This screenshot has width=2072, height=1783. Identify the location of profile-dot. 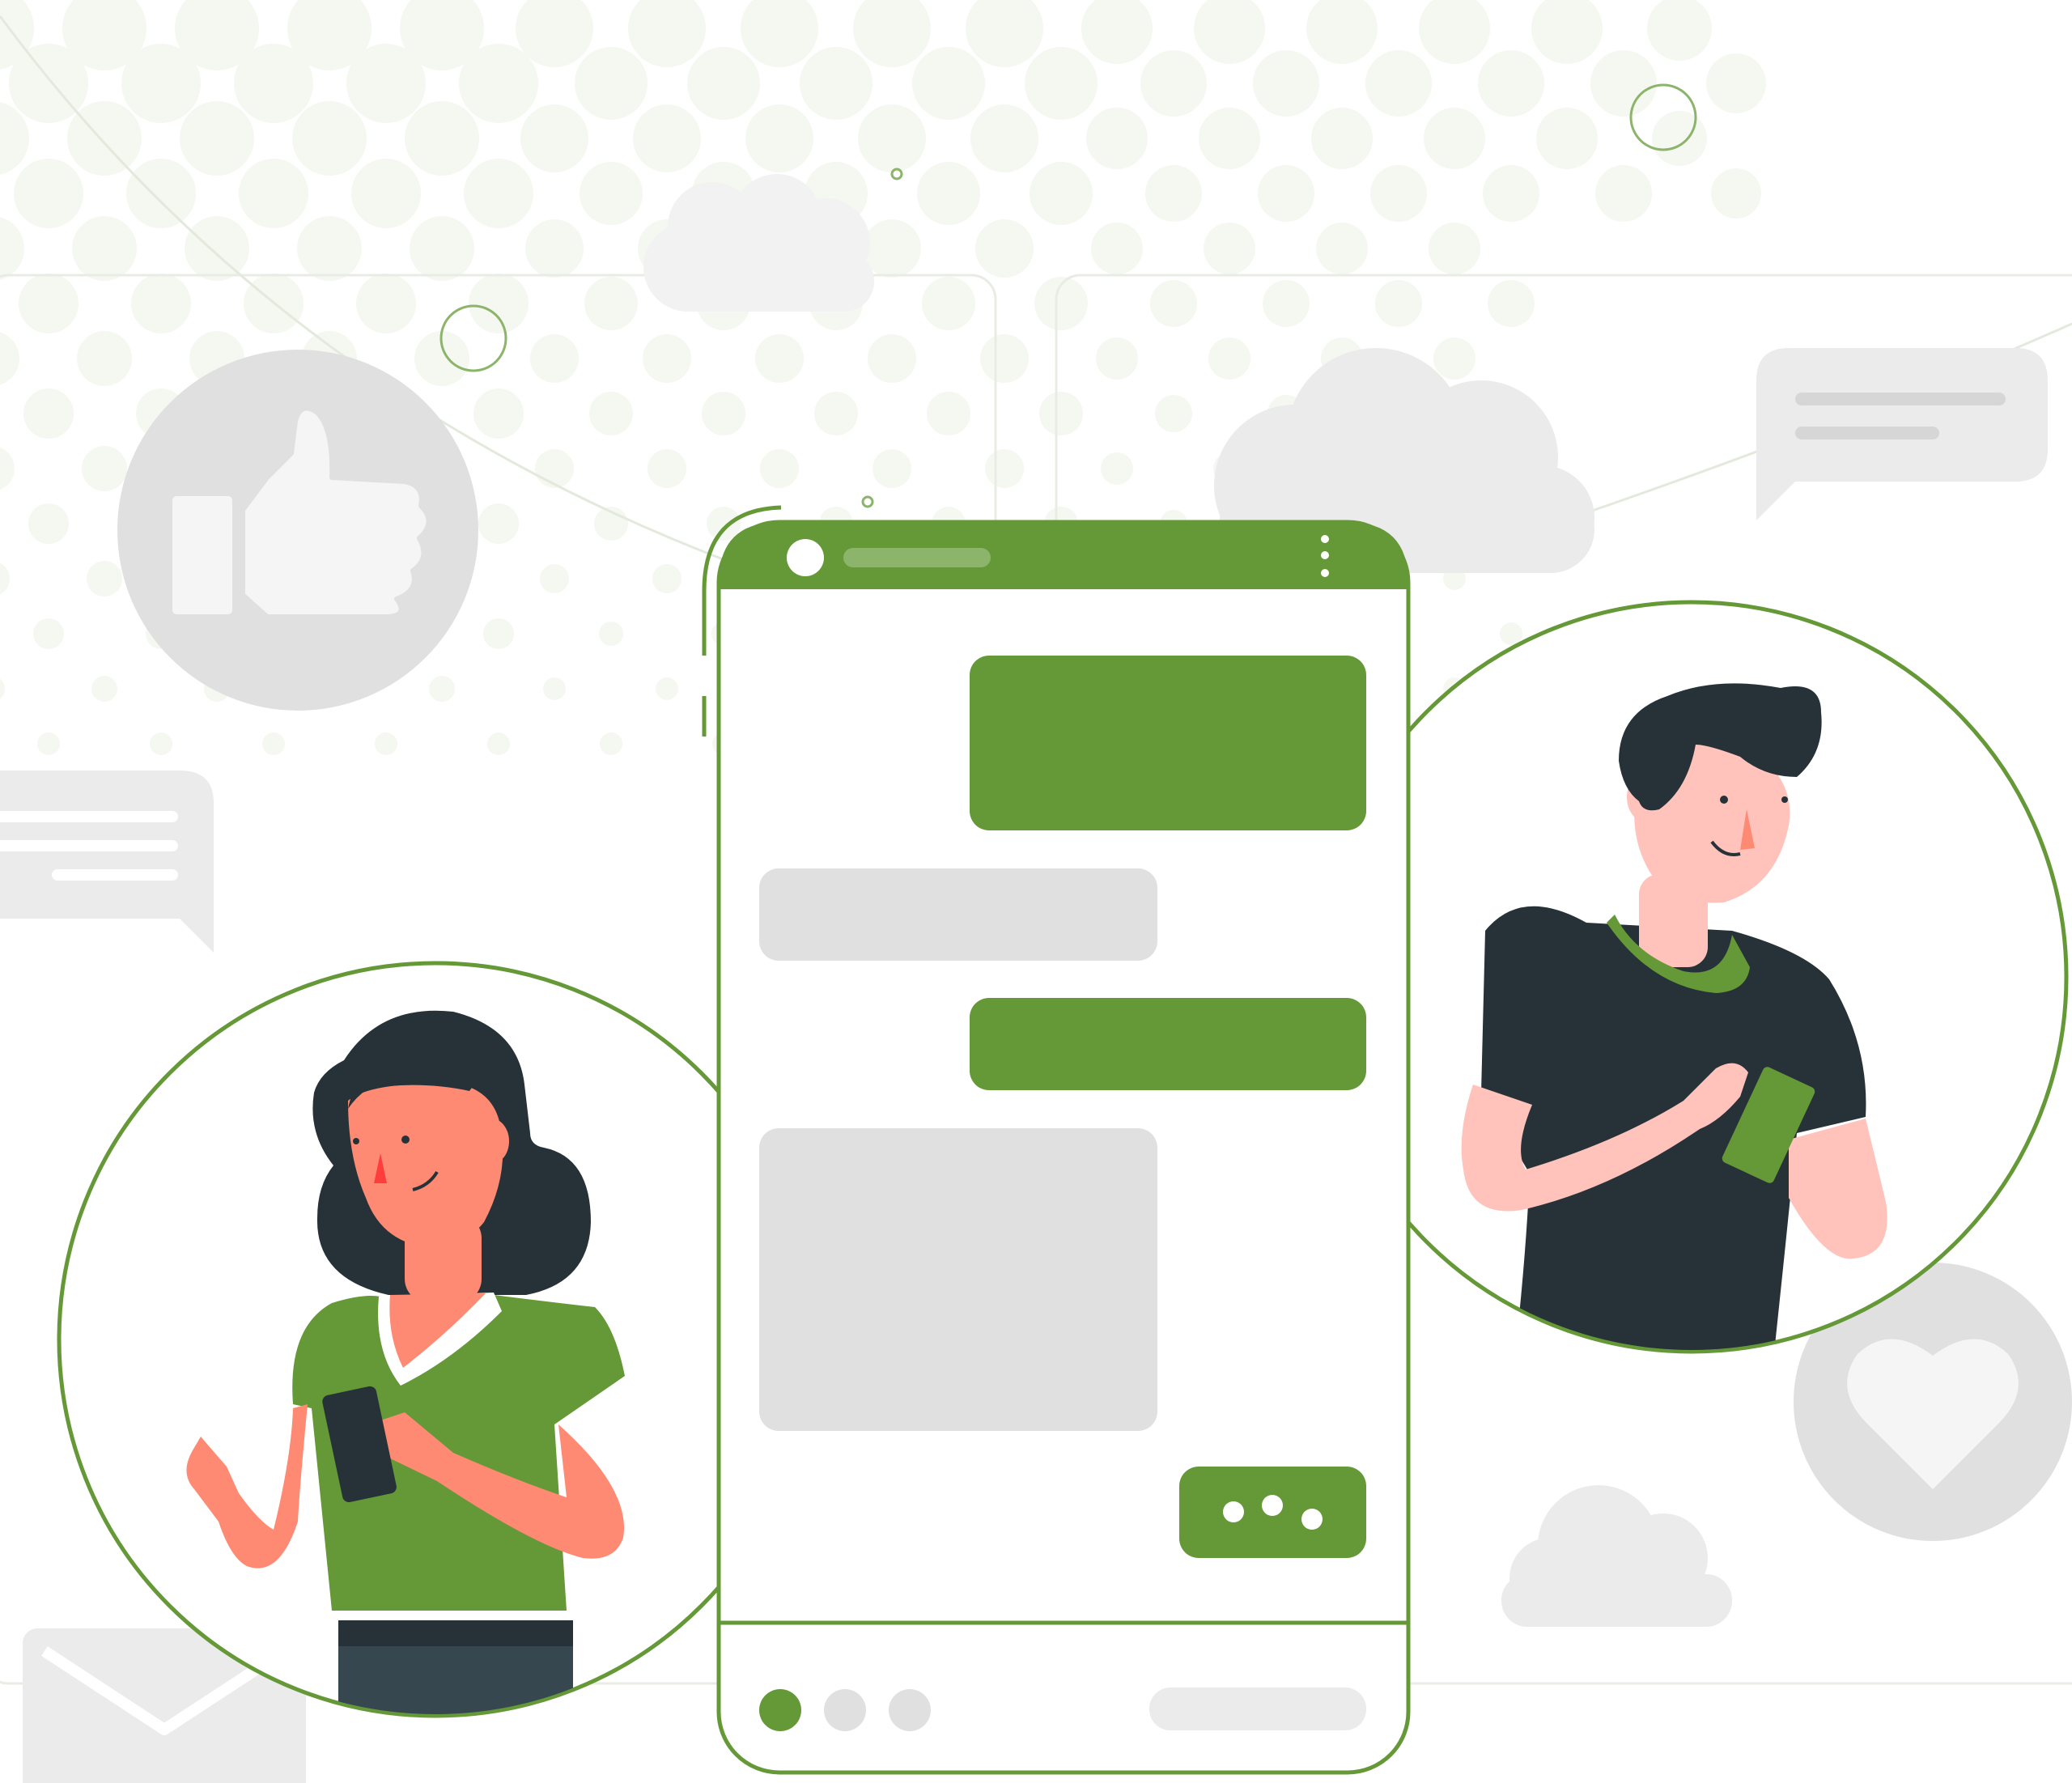
(805, 557).